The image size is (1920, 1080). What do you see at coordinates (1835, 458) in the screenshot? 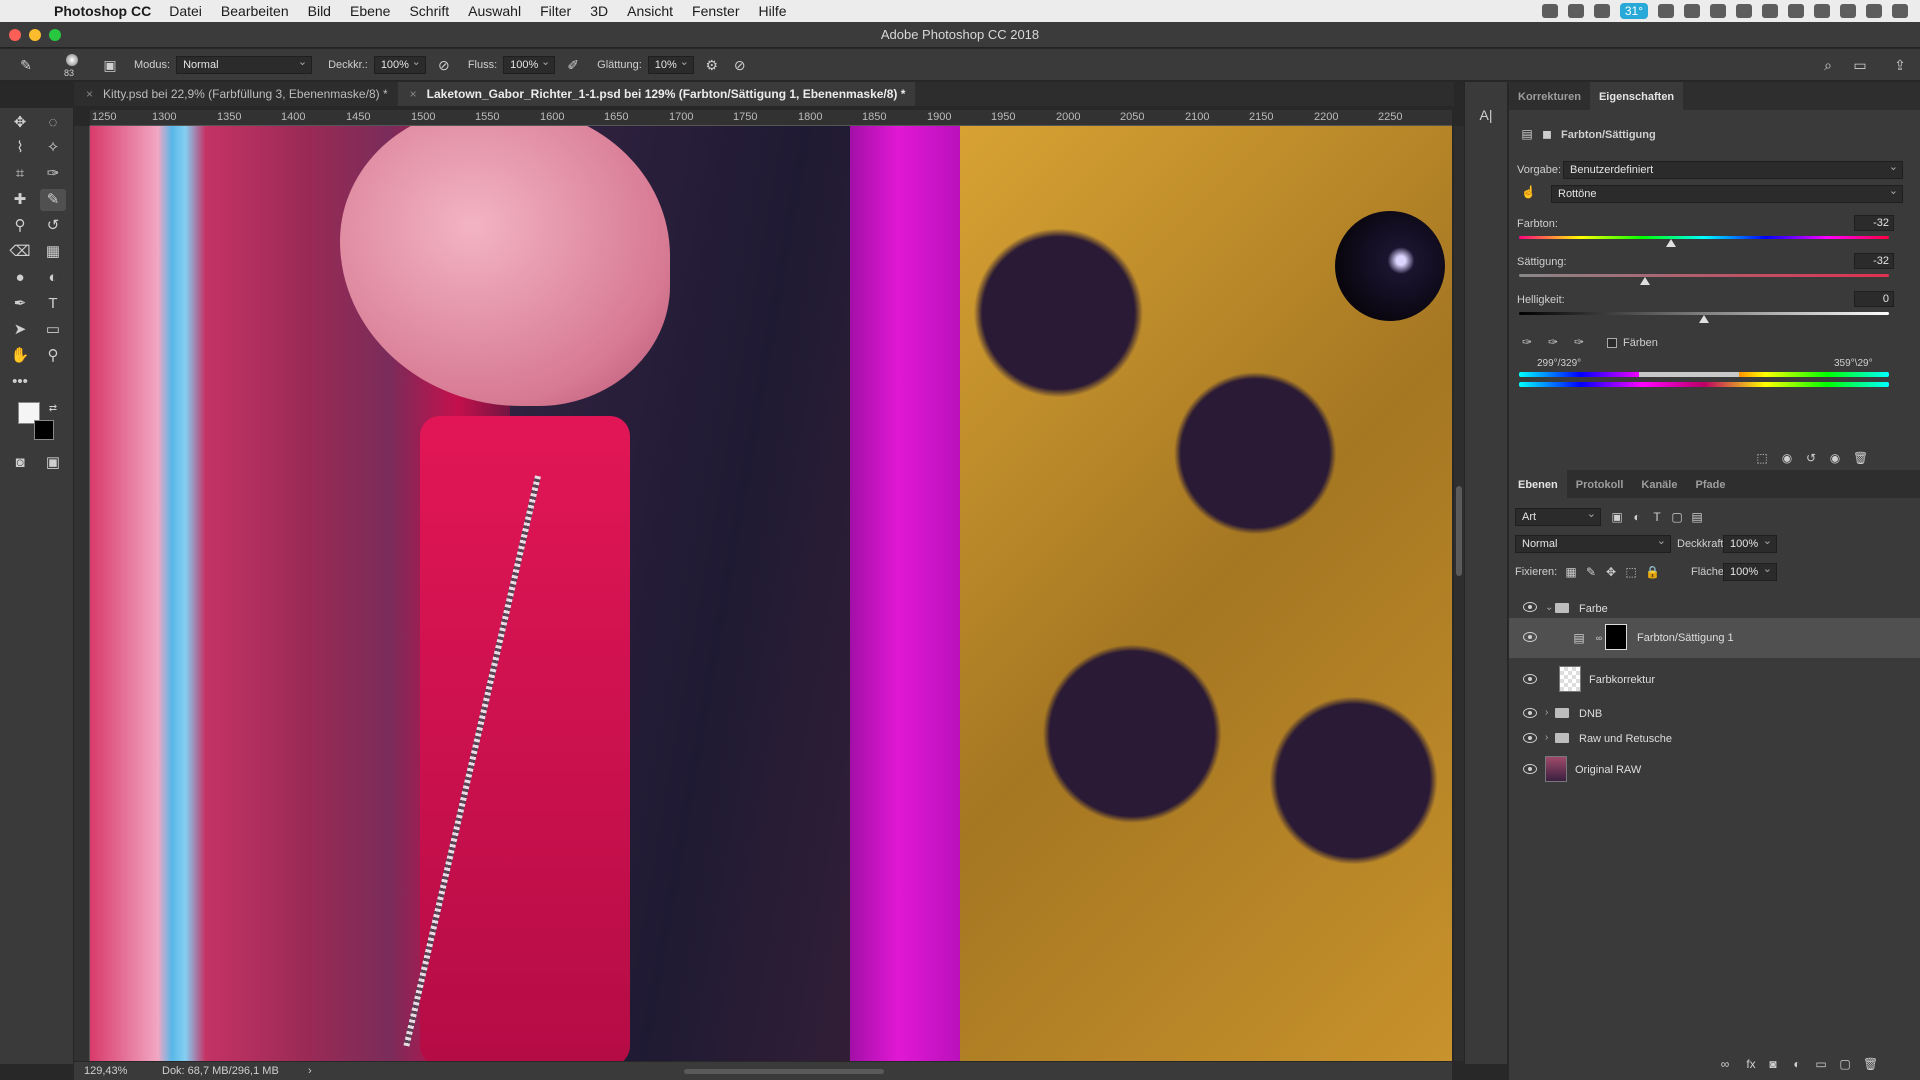
I see `visibility-icon: ◉` at bounding box center [1835, 458].